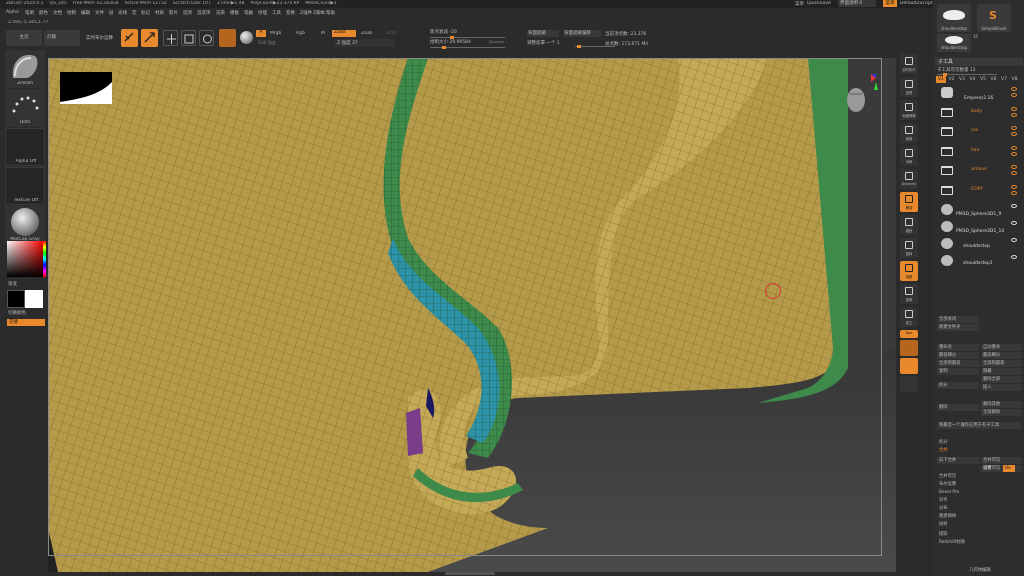 The height and width of the screenshot is (576, 1024). What do you see at coordinates (909, 334) in the screenshot?
I see `tray-button-dyn: Dyn` at bounding box center [909, 334].